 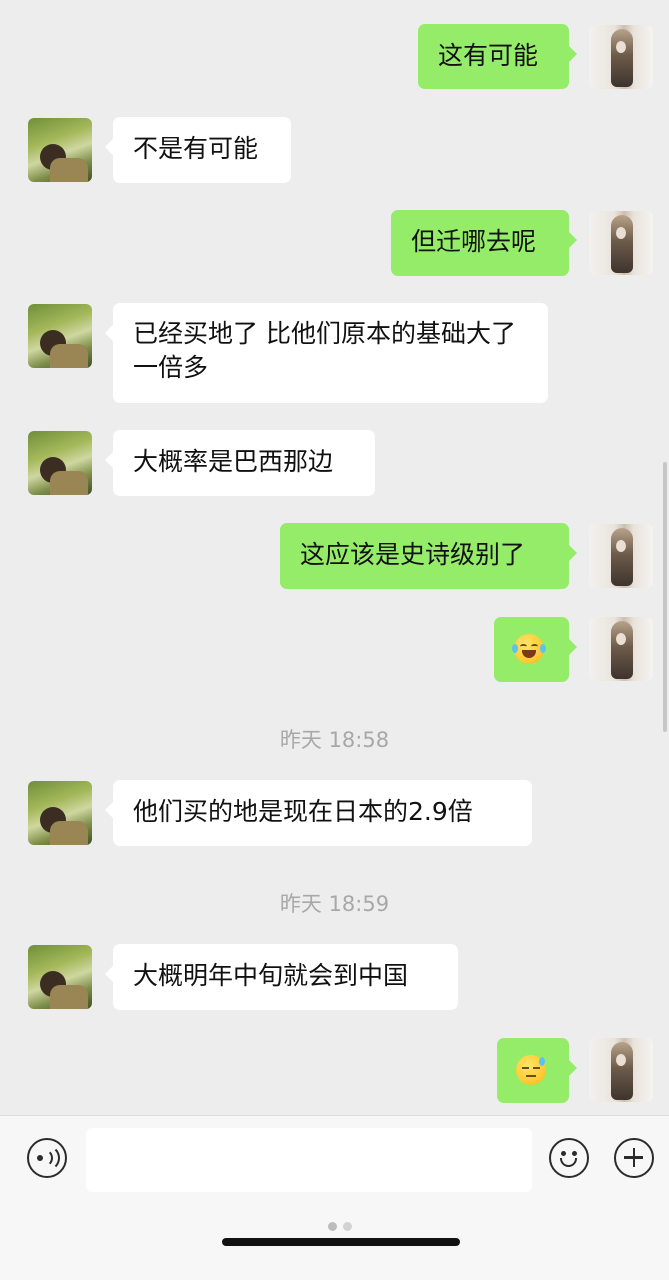 I want to click on message-bubble-received: 他们买的地是现在日本的2.9倍, so click(x=318, y=813).